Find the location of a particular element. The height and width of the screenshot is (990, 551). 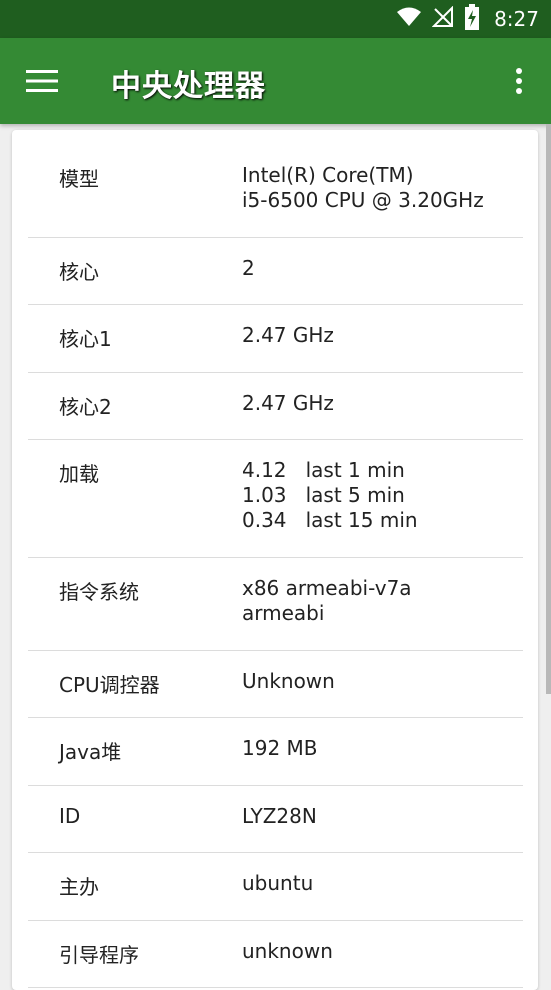

info-row-cores: 核心 2 is located at coordinates (275, 271).